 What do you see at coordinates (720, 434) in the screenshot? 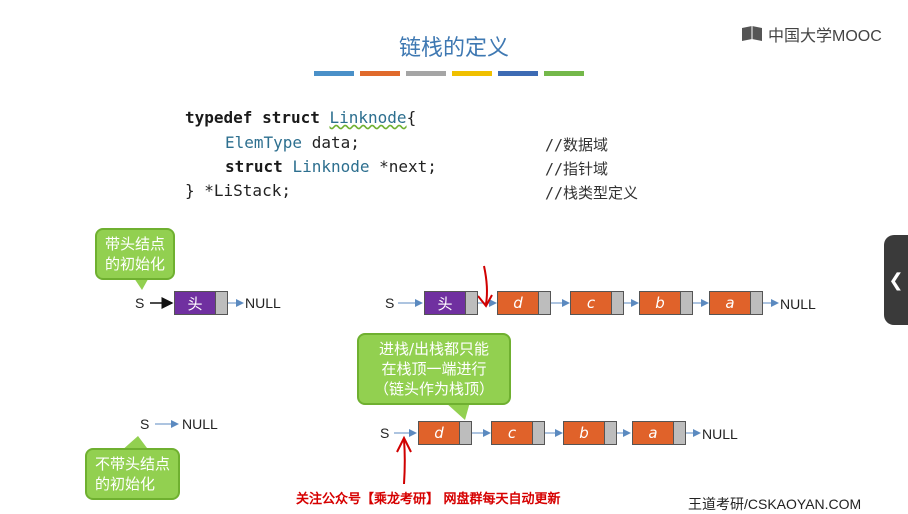
I see `null-label-bottom: NULL` at bounding box center [720, 434].